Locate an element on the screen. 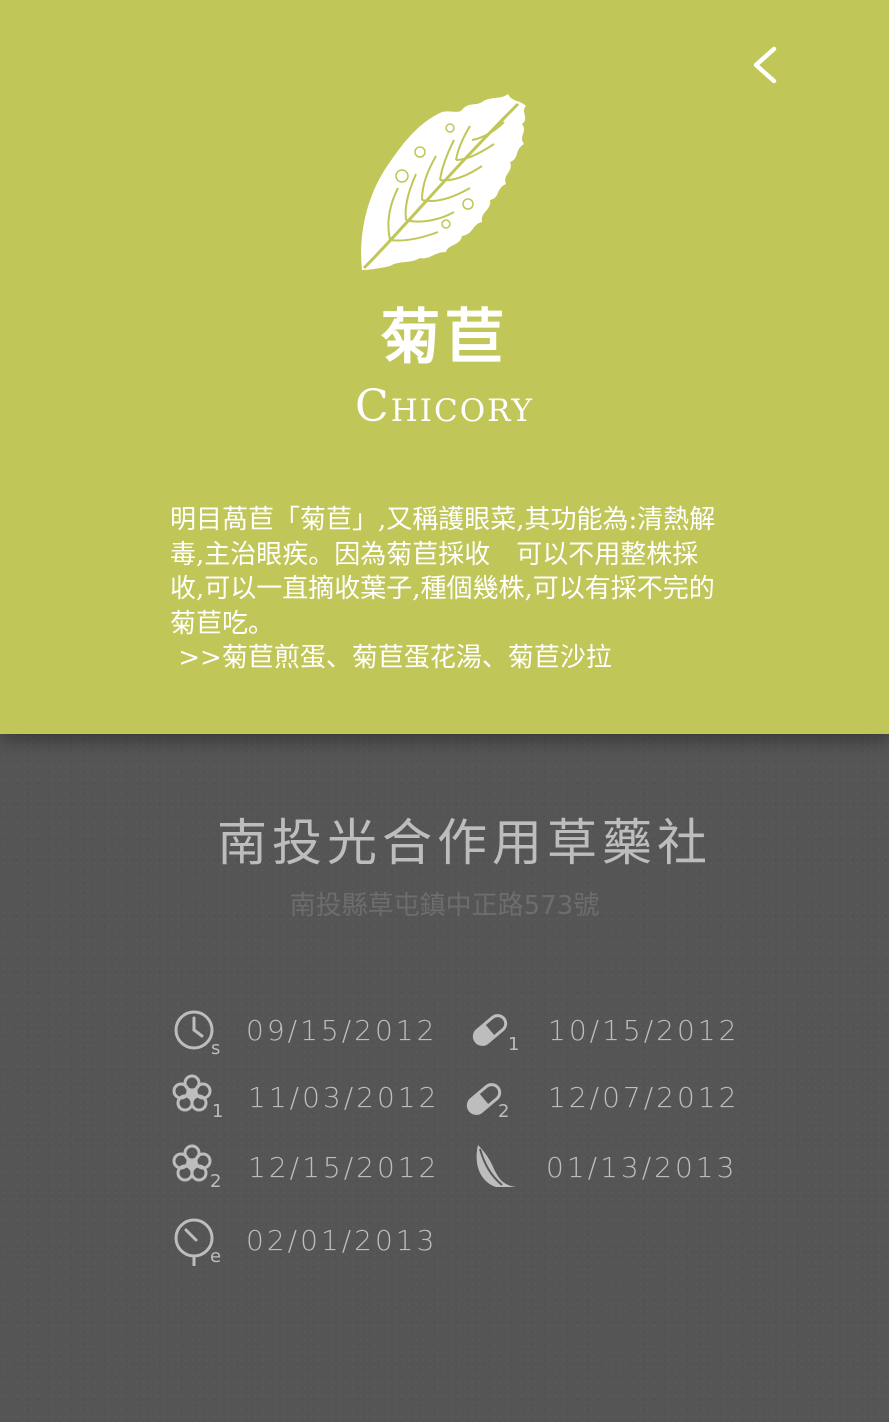  schedule-item-flower-1: 1 11/03/2012 is located at coordinates (305, 1097).